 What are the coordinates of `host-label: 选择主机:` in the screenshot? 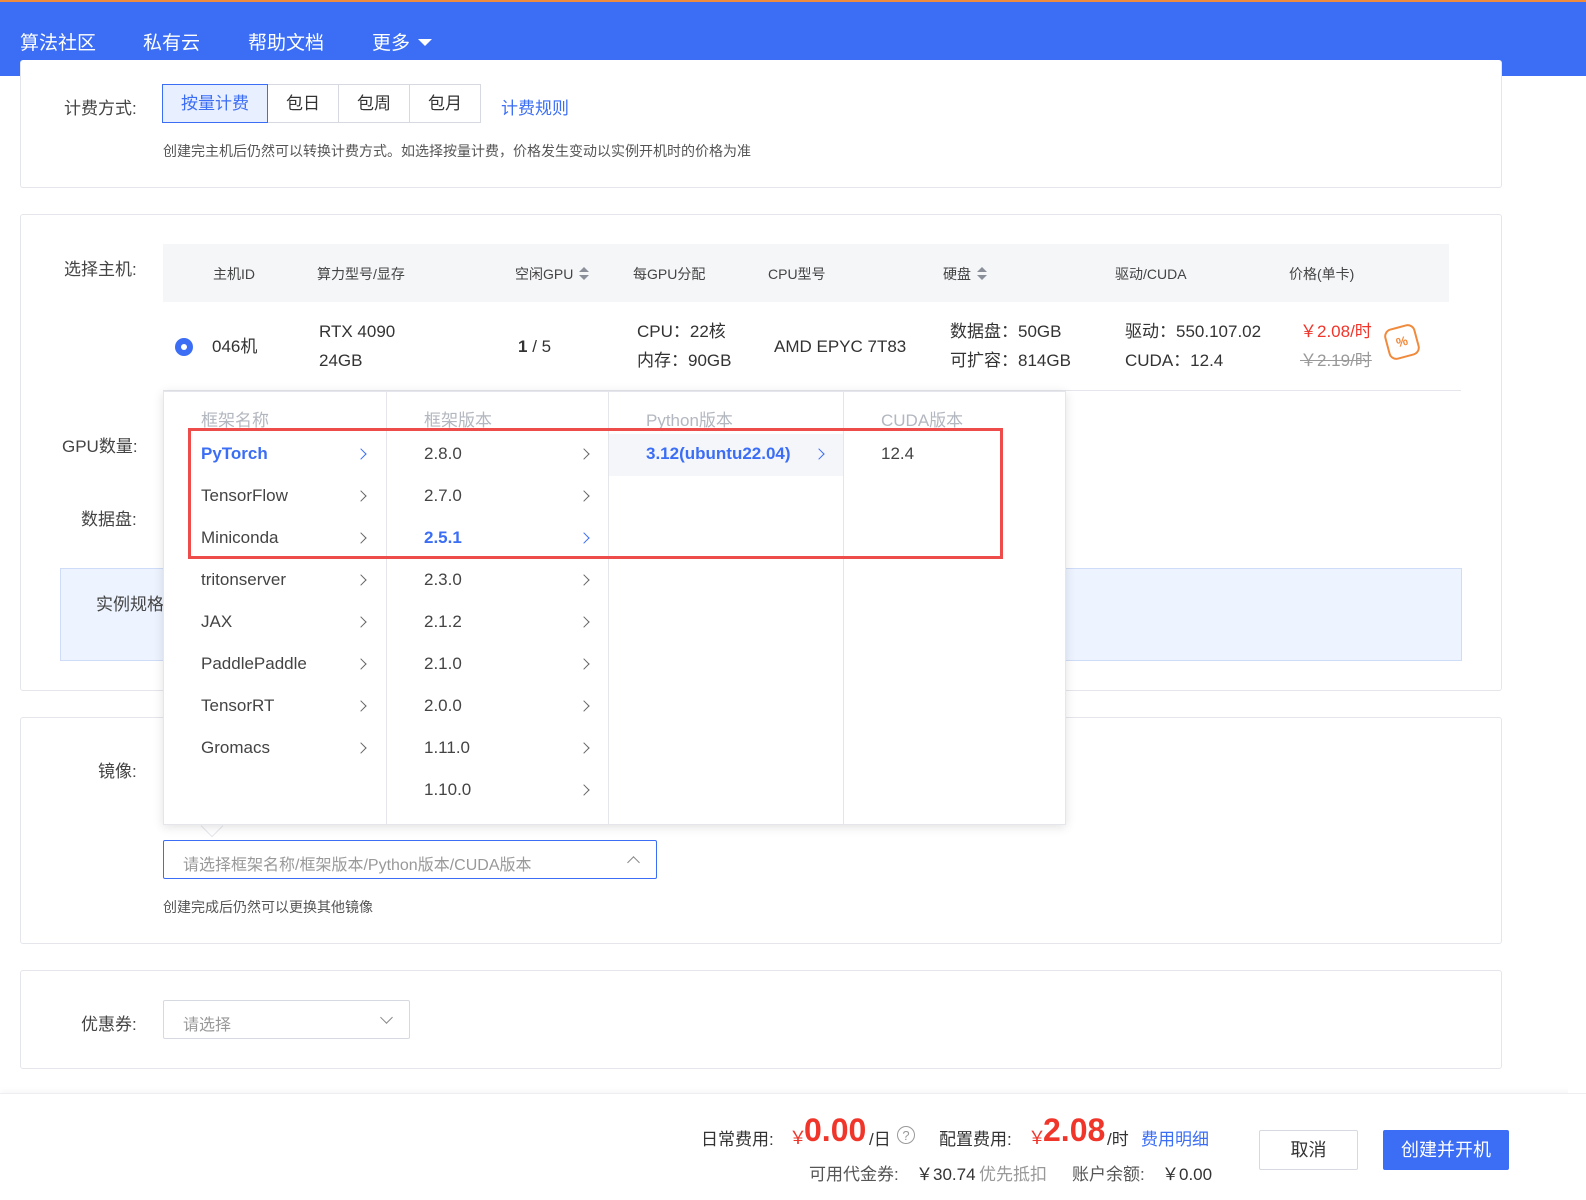 It's located at (100, 269).